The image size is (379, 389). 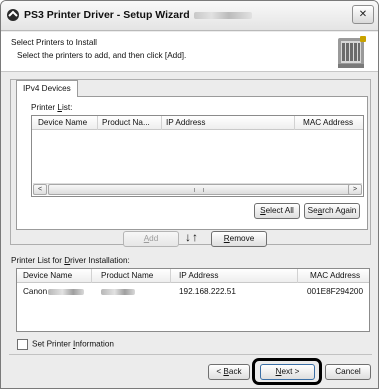 I want to click on set-printer-info-option: Set Printer Information, so click(x=65, y=344).